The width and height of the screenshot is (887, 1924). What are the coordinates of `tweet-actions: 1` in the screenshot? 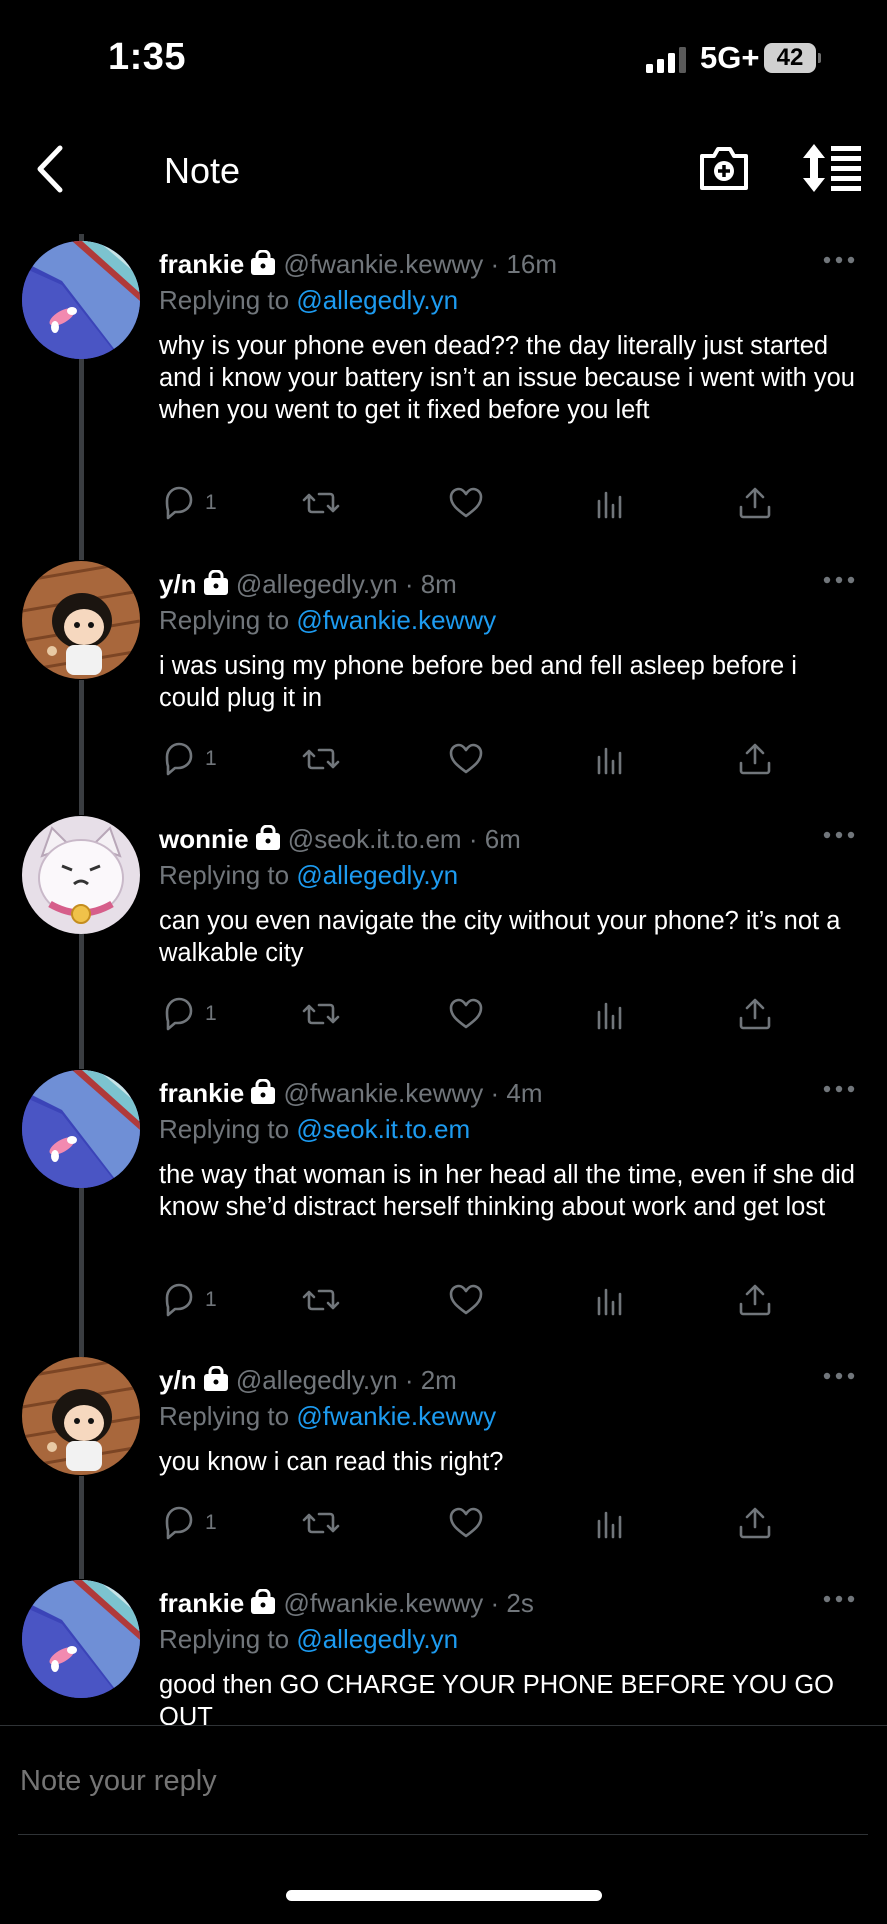 It's located at (509, 759).